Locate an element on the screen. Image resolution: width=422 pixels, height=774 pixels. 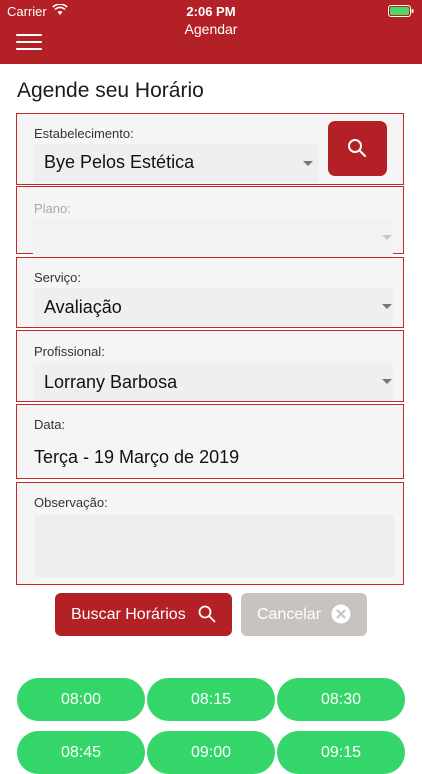
search-times-button: Buscar Horários is located at coordinates (143, 614).